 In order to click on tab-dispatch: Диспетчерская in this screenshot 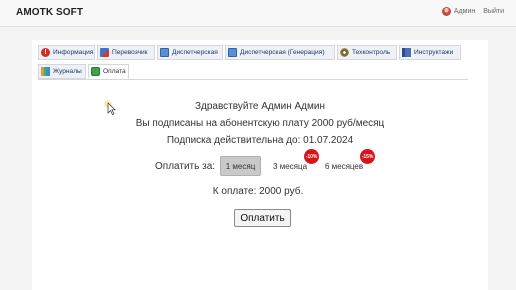, I will do `click(190, 52)`.